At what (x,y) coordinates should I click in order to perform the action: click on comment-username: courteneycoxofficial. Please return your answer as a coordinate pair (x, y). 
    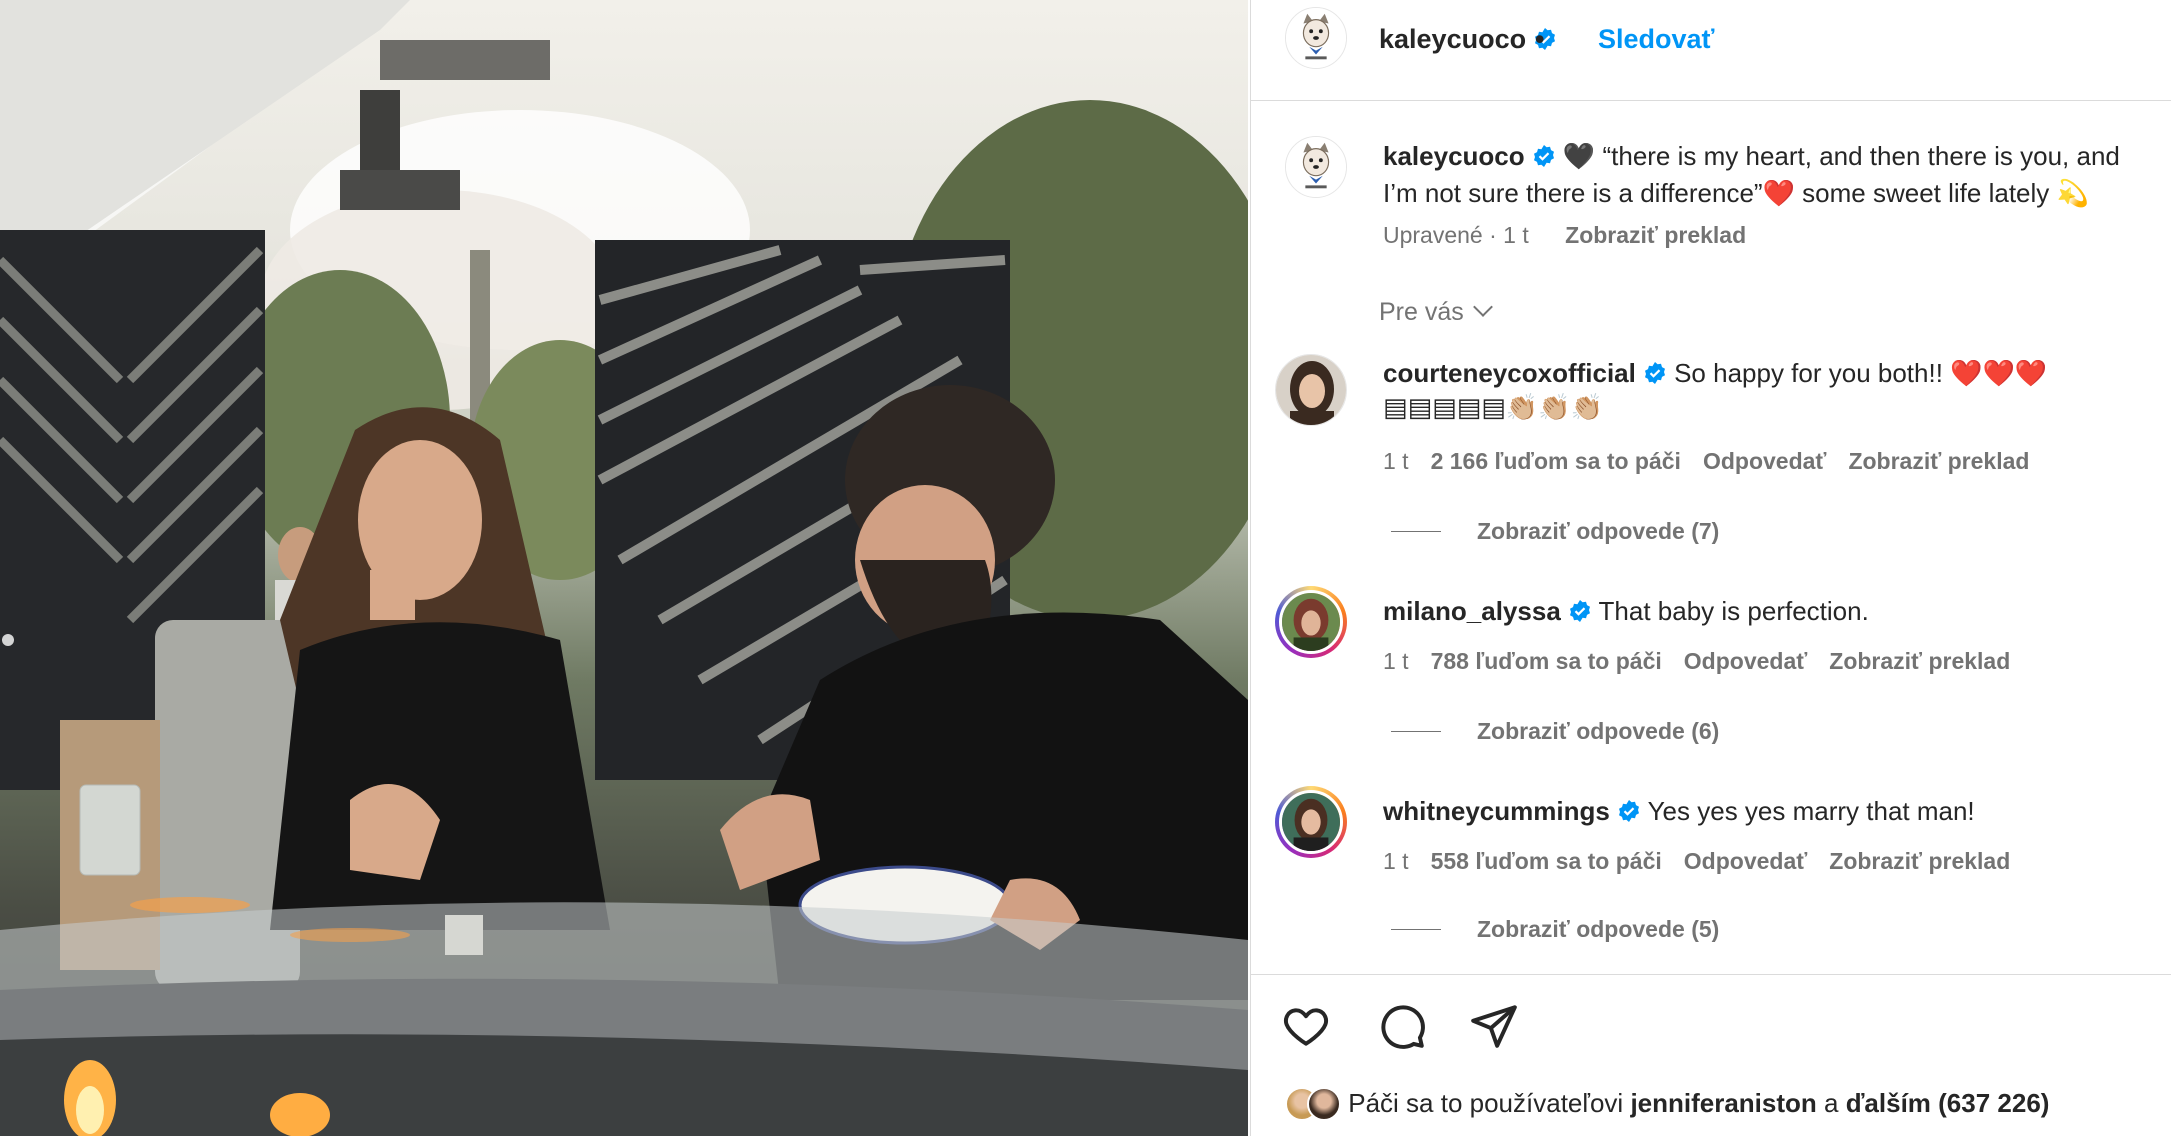
    Looking at the image, I should click on (1509, 373).